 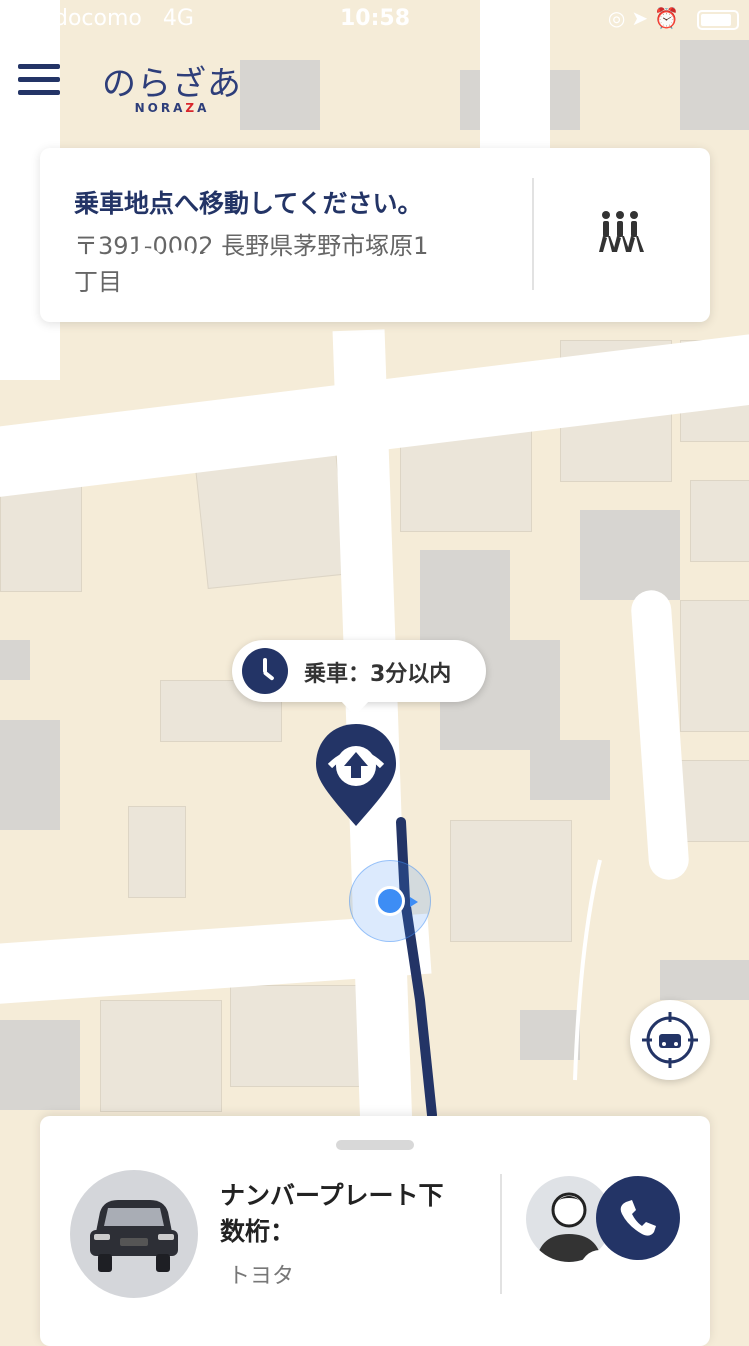 I want to click on carrier-label: docomo 4G, so click(x=124, y=18).